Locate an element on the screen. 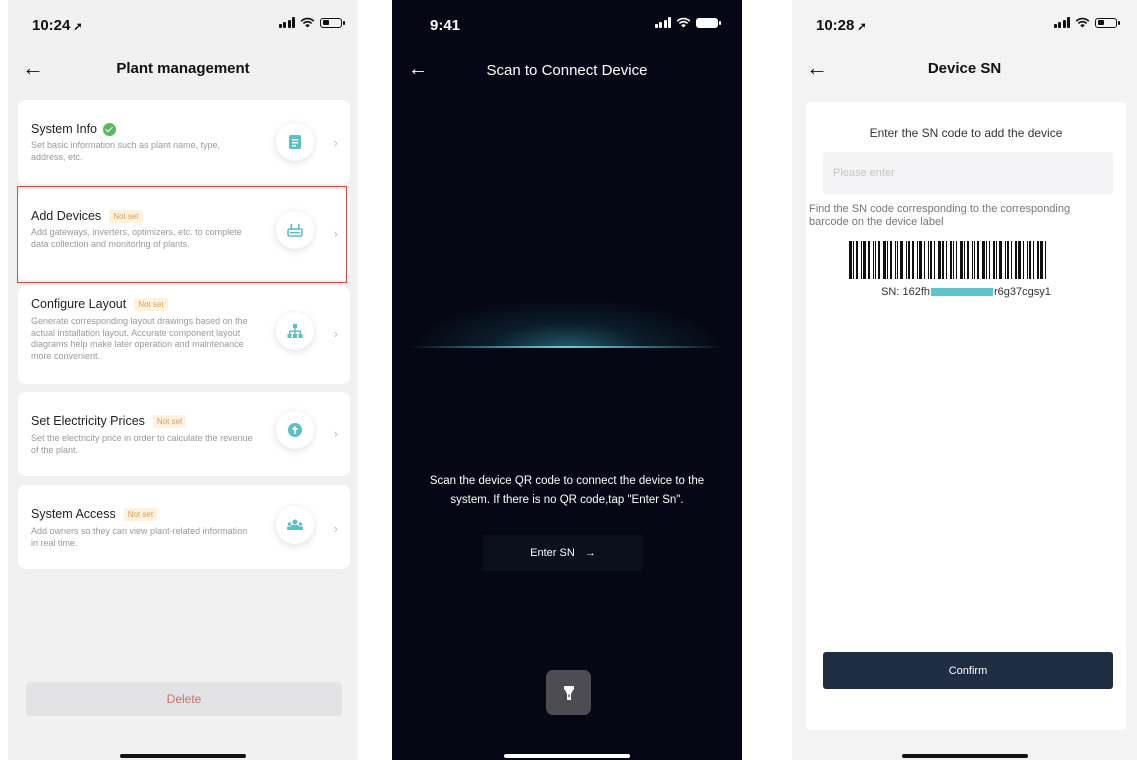 The width and height of the screenshot is (1137, 760). page-title: Device SN is located at coordinates (964, 68).